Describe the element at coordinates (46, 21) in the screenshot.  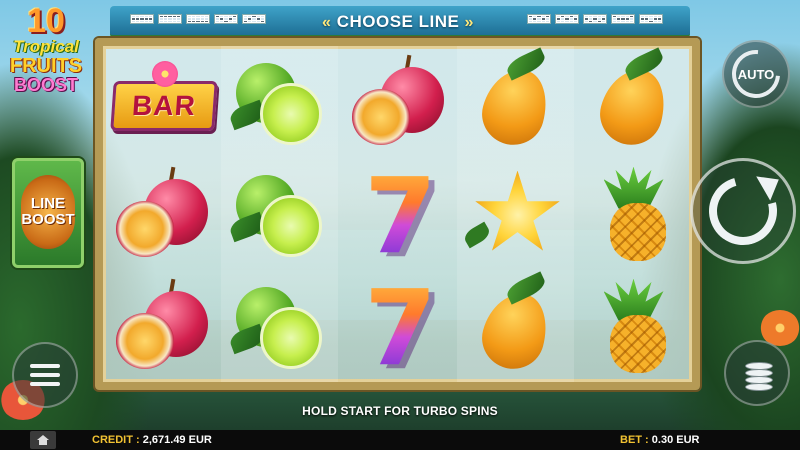
I see `logo-number: 10` at that location.